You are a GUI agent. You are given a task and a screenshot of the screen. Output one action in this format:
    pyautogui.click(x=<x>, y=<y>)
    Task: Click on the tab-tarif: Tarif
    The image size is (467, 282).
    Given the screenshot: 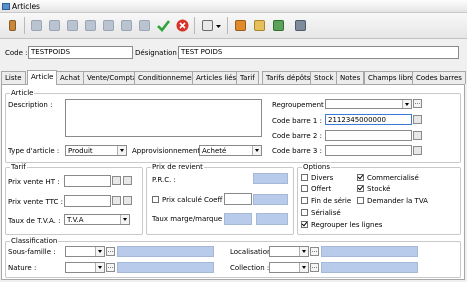 What is the action you would take?
    pyautogui.click(x=247, y=77)
    